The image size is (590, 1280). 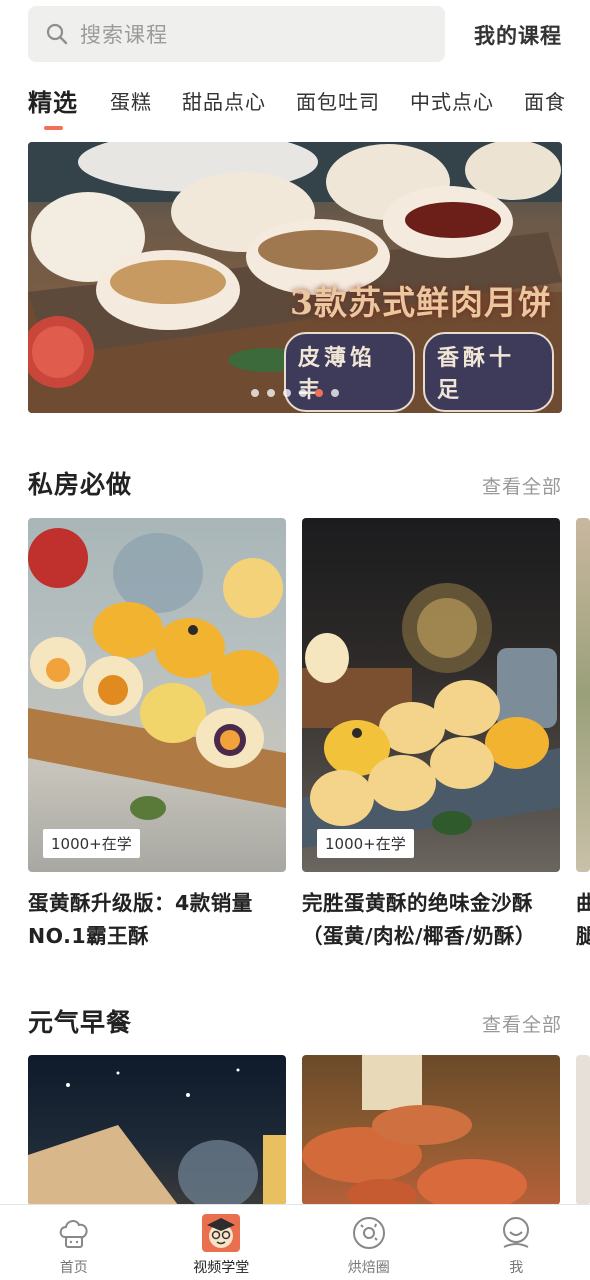 What do you see at coordinates (221, 1233) in the screenshot?
I see `teacher-avatar-icon` at bounding box center [221, 1233].